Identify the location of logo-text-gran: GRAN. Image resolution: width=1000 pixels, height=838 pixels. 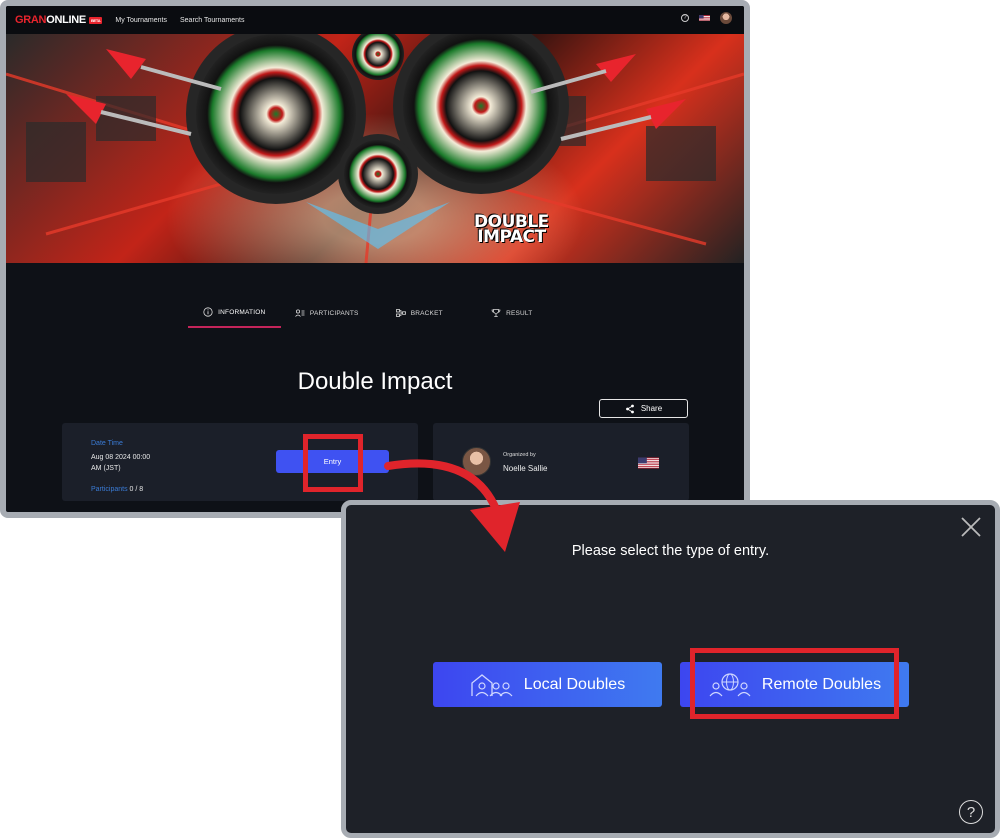
(31, 20).